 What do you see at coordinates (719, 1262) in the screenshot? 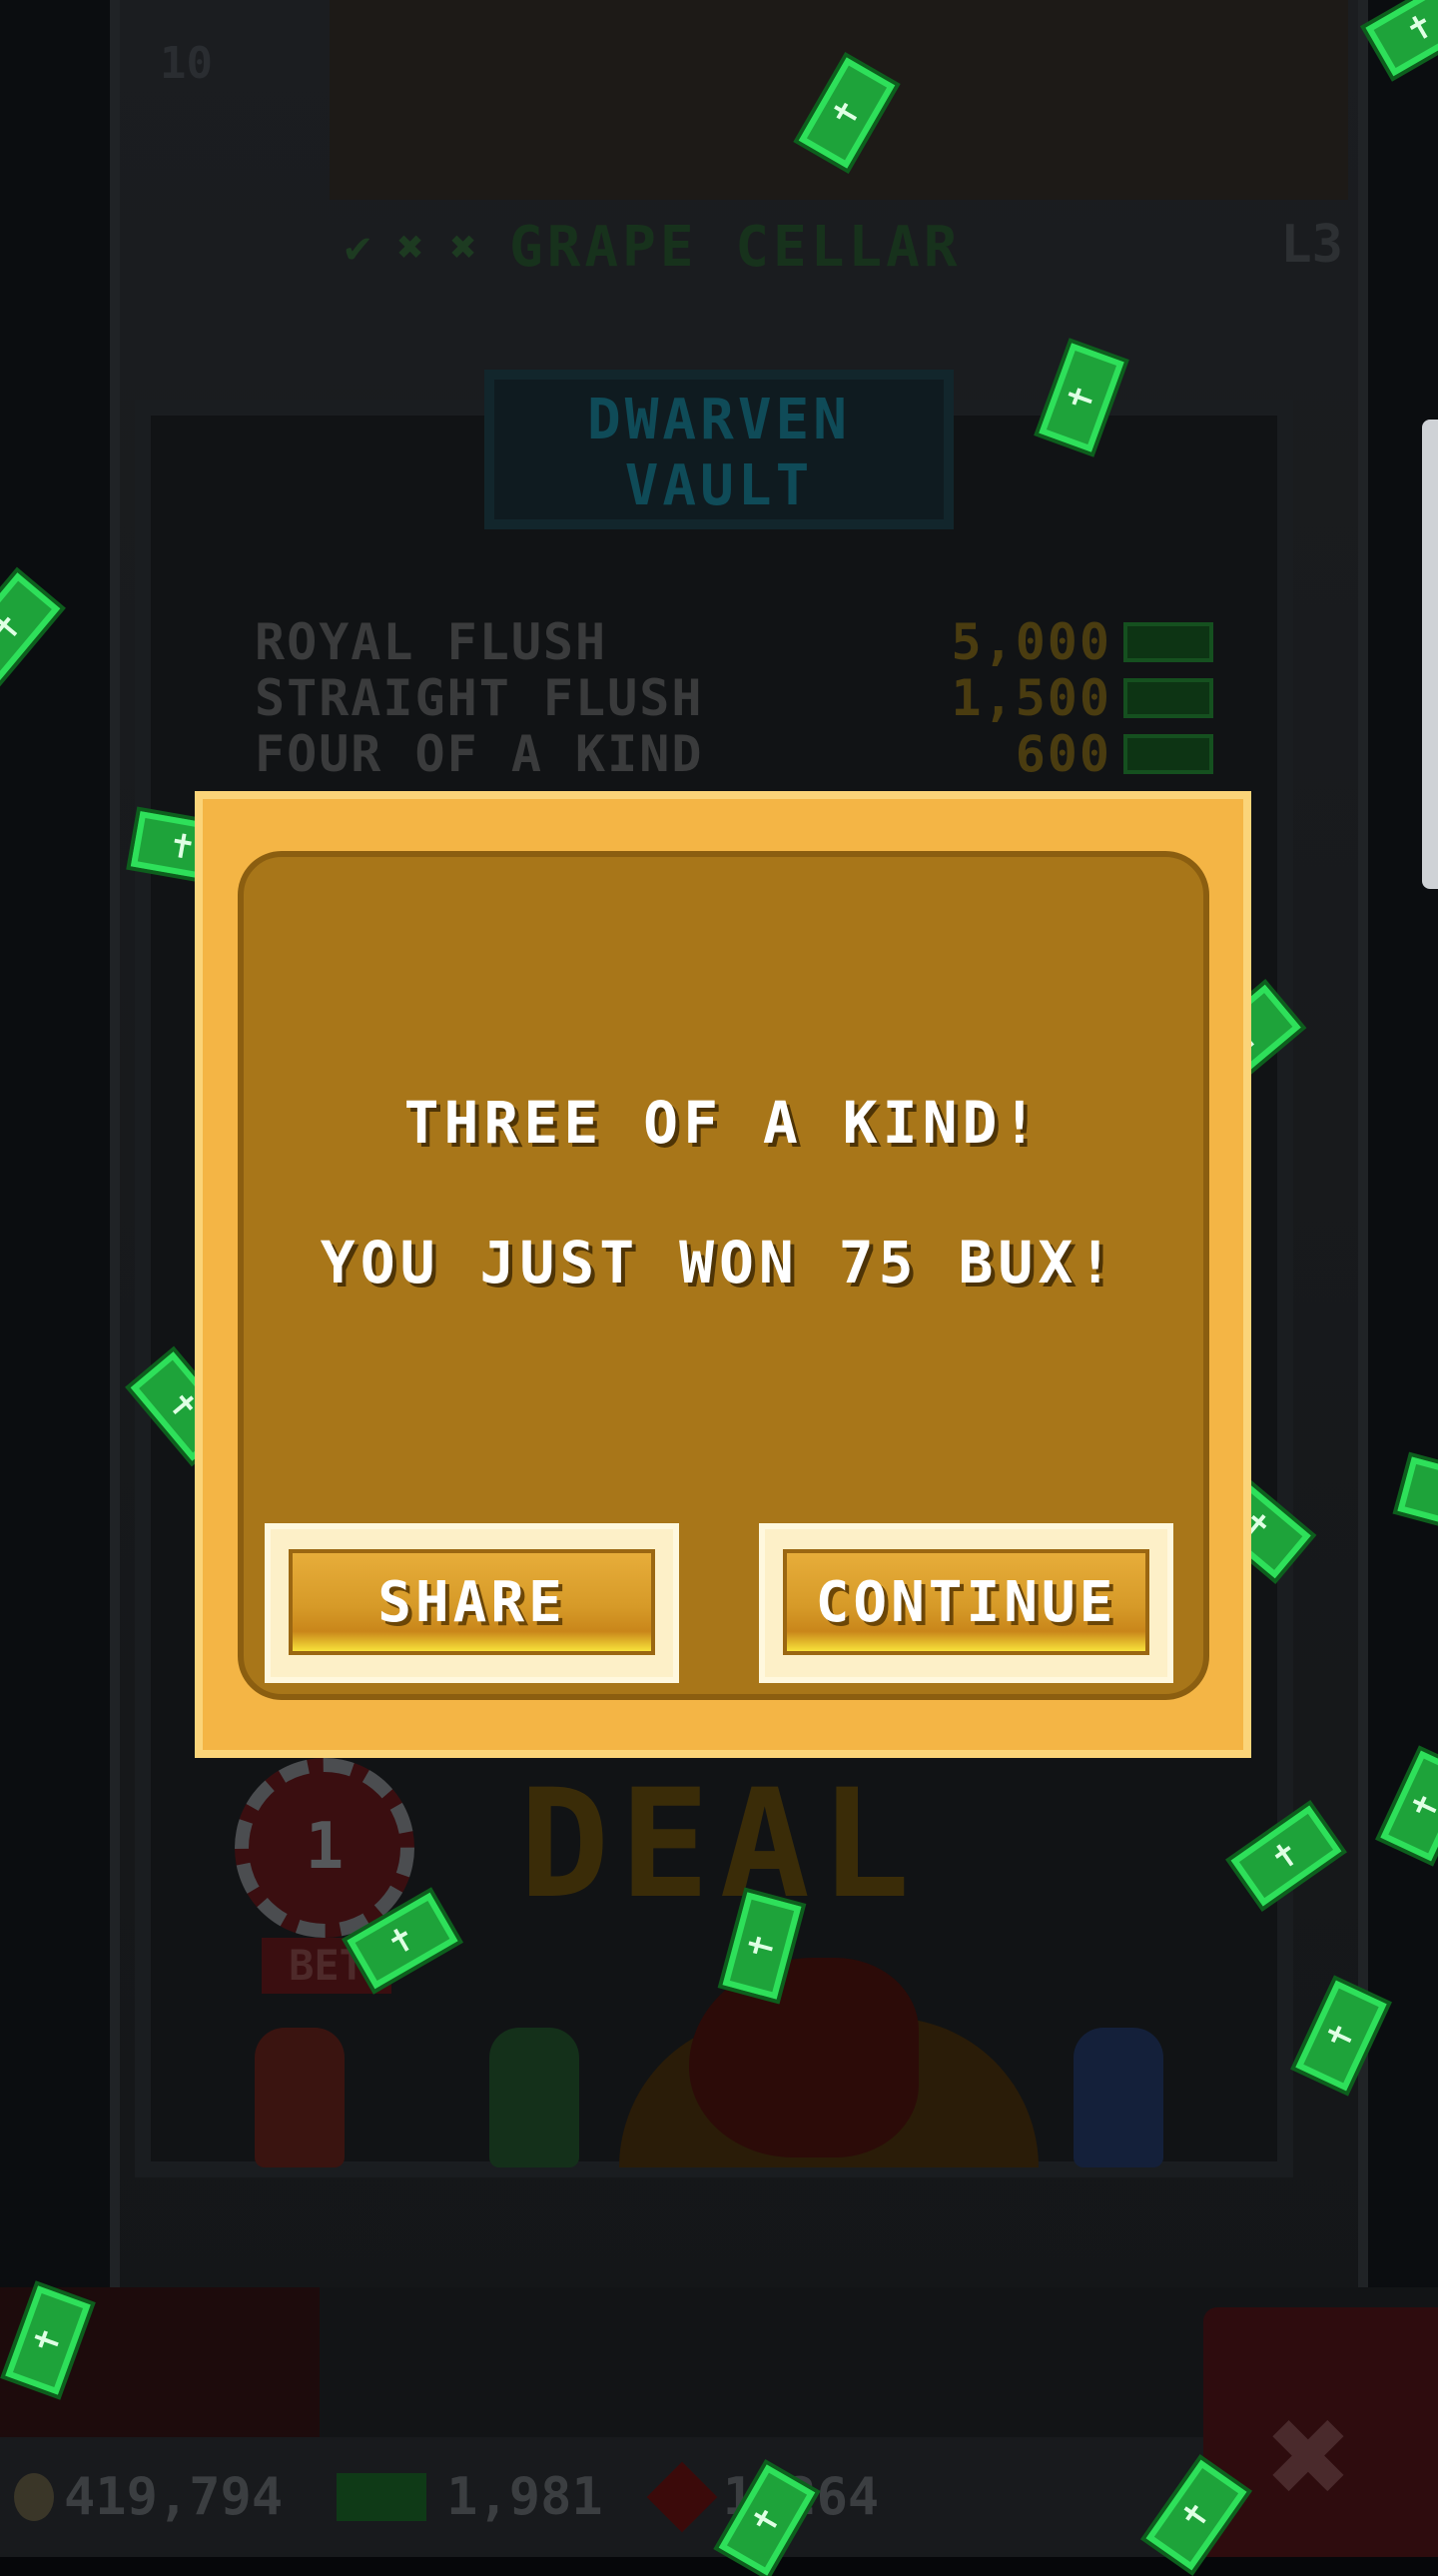
I see `dialog-message: YOU JUST WON 75 BUX!` at bounding box center [719, 1262].